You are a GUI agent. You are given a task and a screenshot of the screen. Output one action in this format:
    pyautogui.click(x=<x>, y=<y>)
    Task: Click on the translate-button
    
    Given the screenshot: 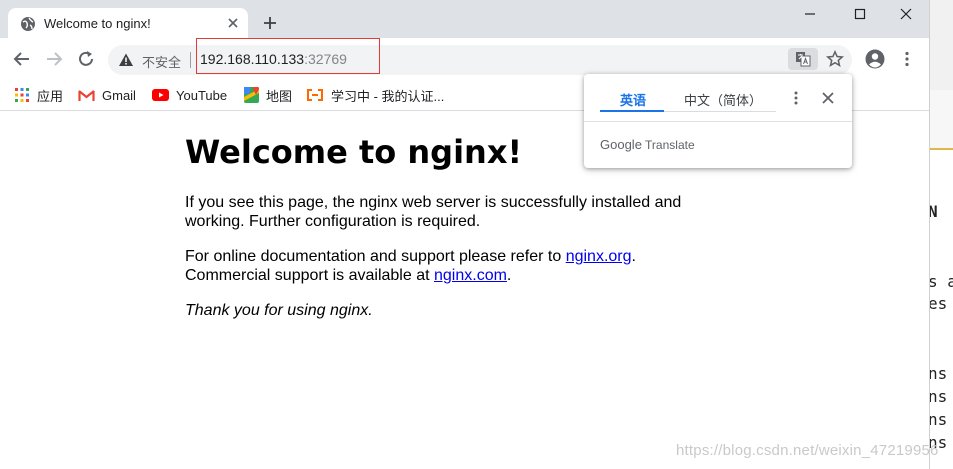 What is the action you would take?
    pyautogui.click(x=803, y=59)
    